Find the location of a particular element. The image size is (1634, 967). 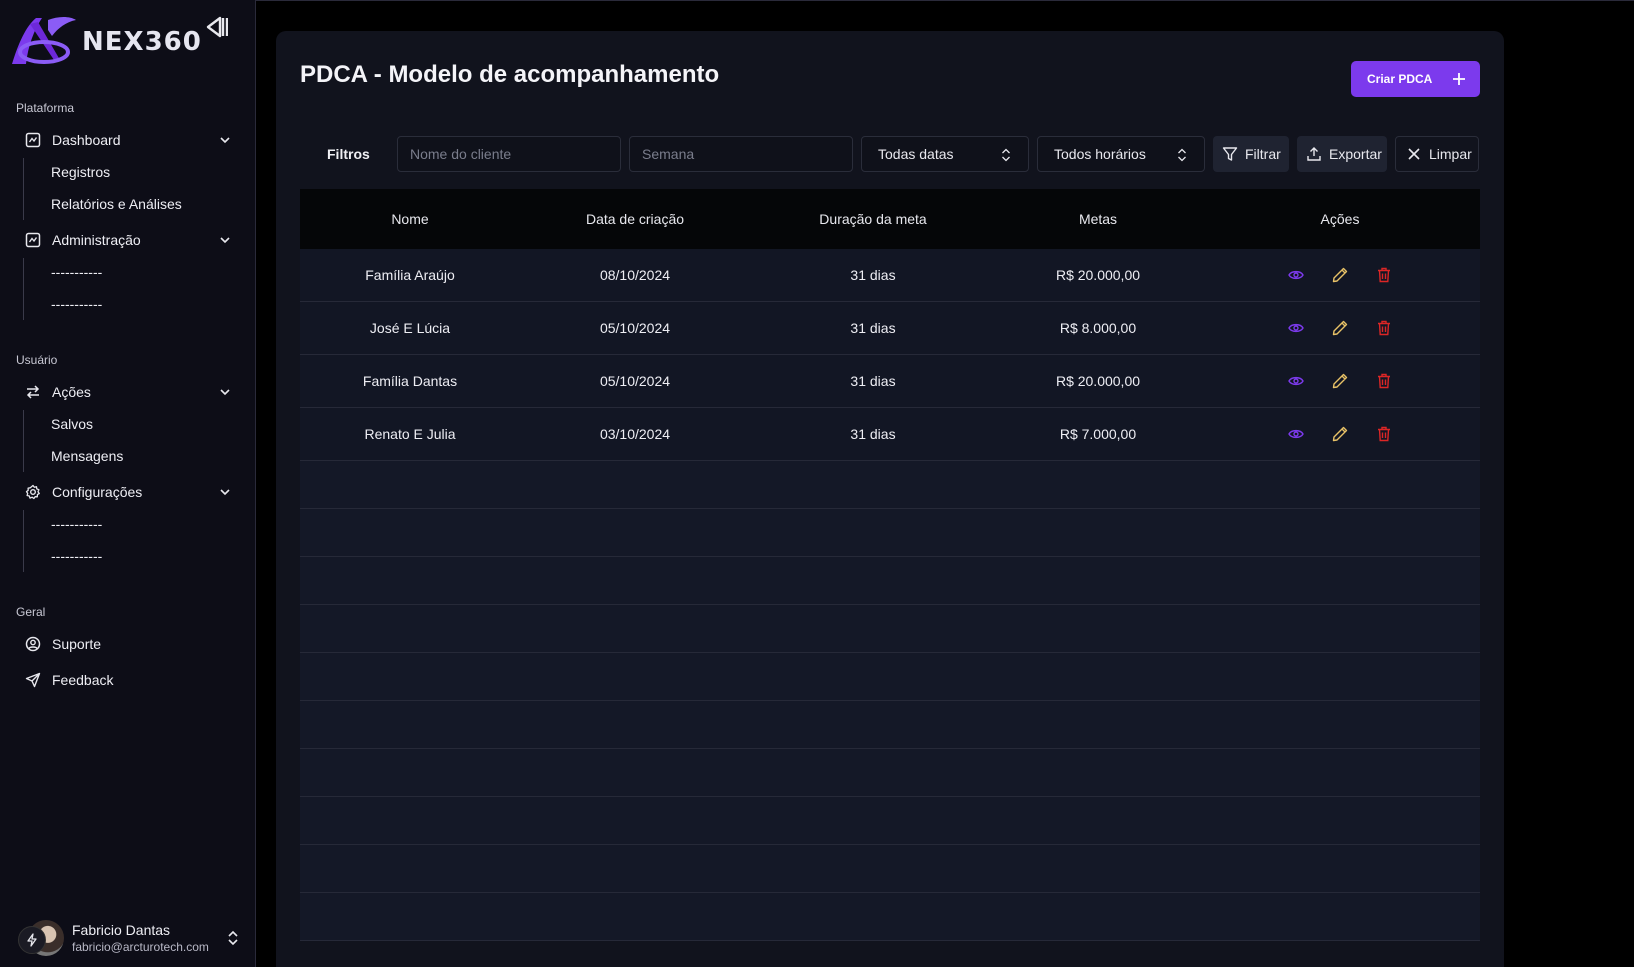

plus-icon is located at coordinates (1459, 79).